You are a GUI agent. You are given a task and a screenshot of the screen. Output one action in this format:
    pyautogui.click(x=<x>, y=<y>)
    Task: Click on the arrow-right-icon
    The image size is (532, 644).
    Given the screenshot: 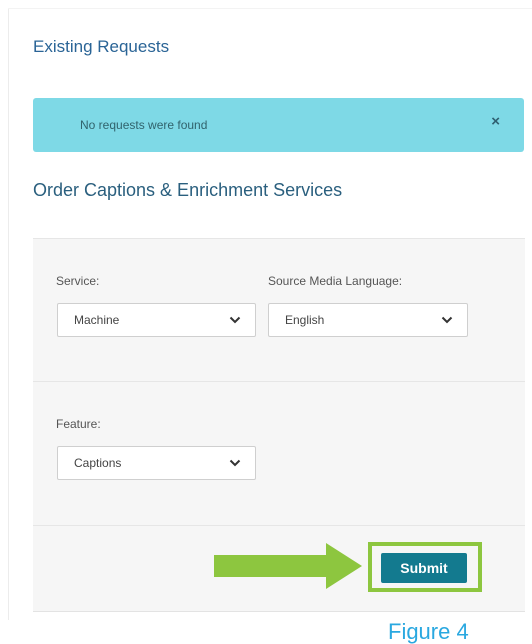 What is the action you would take?
    pyautogui.click(x=288, y=566)
    